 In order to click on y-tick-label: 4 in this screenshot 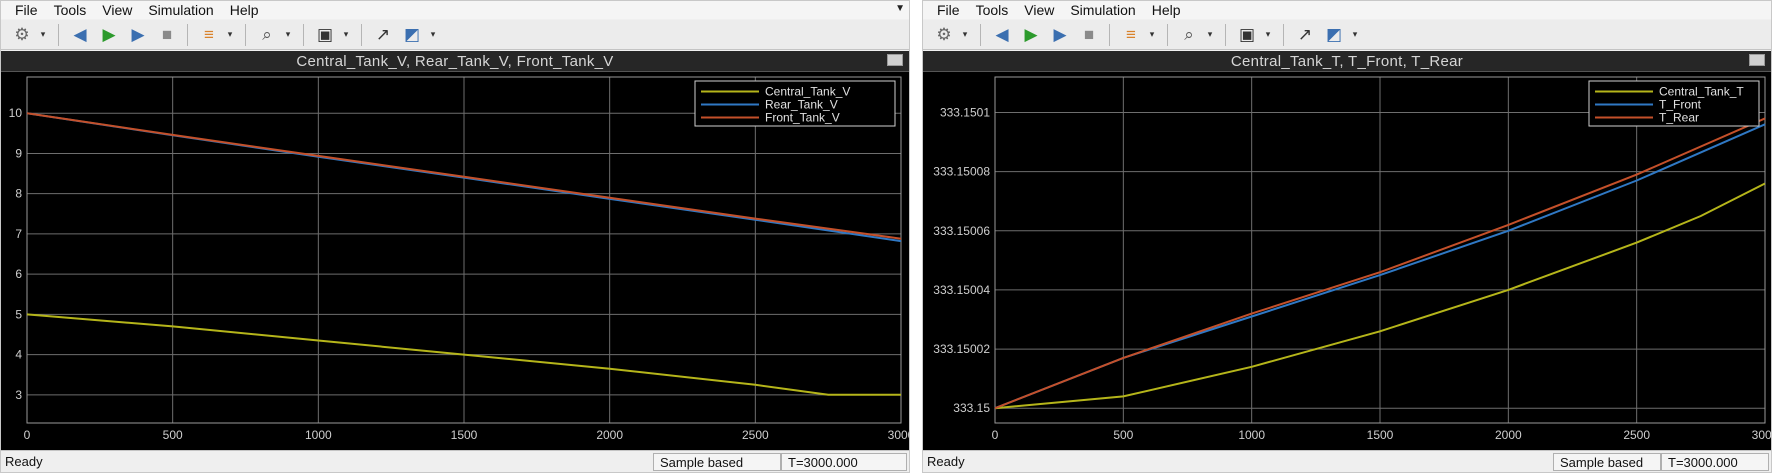, I will do `click(18, 355)`.